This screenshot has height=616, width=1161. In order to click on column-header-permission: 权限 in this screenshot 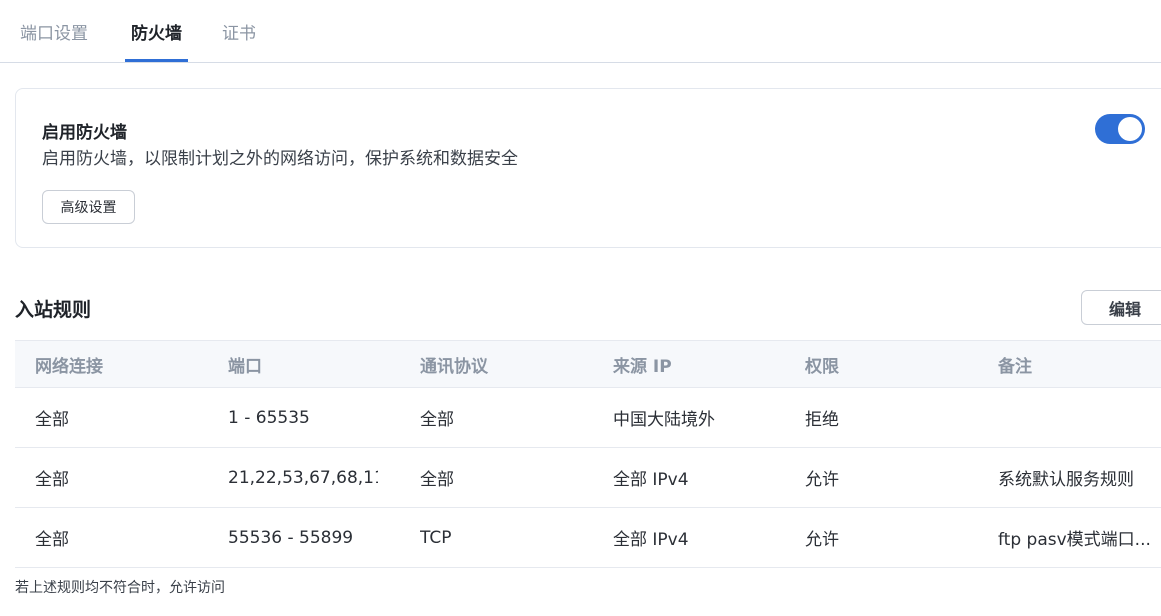, I will do `click(822, 366)`.